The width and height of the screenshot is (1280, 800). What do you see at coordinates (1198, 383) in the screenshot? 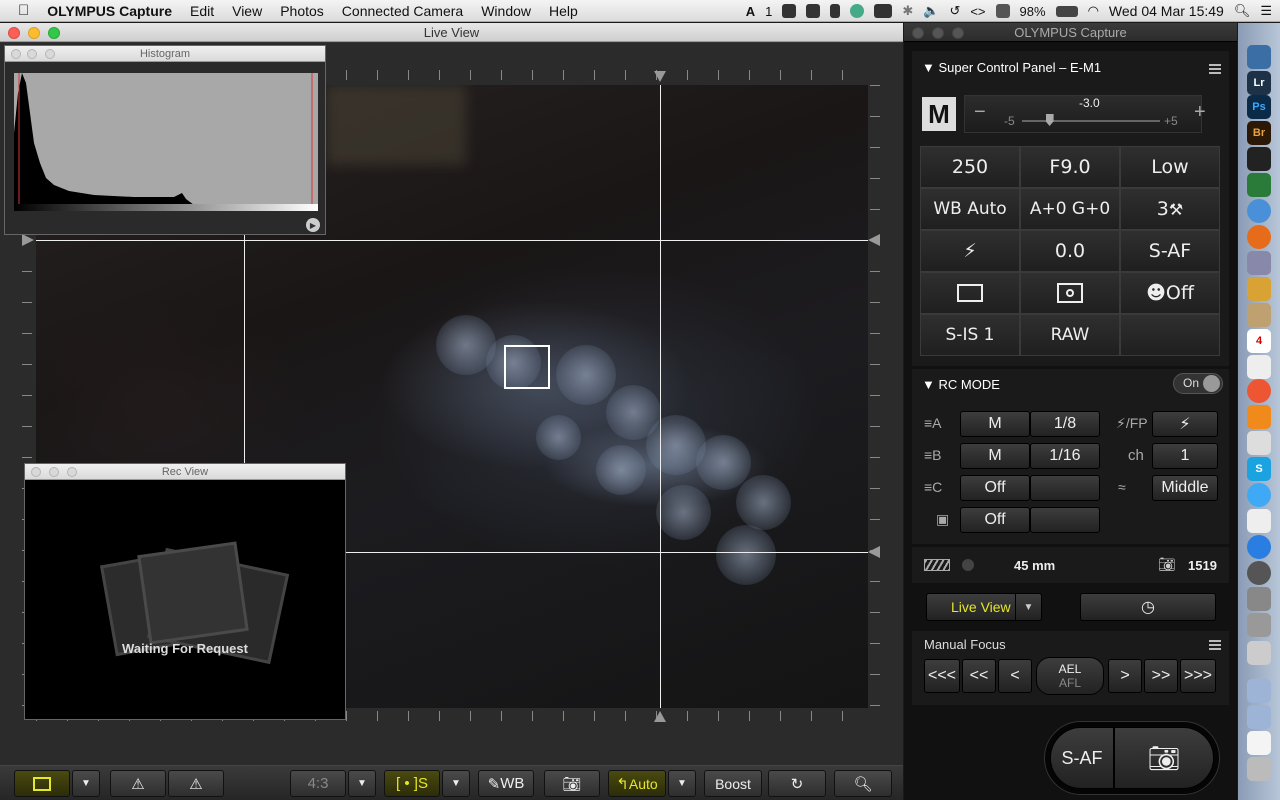
I see `rc-mode-toggle: On` at bounding box center [1198, 383].